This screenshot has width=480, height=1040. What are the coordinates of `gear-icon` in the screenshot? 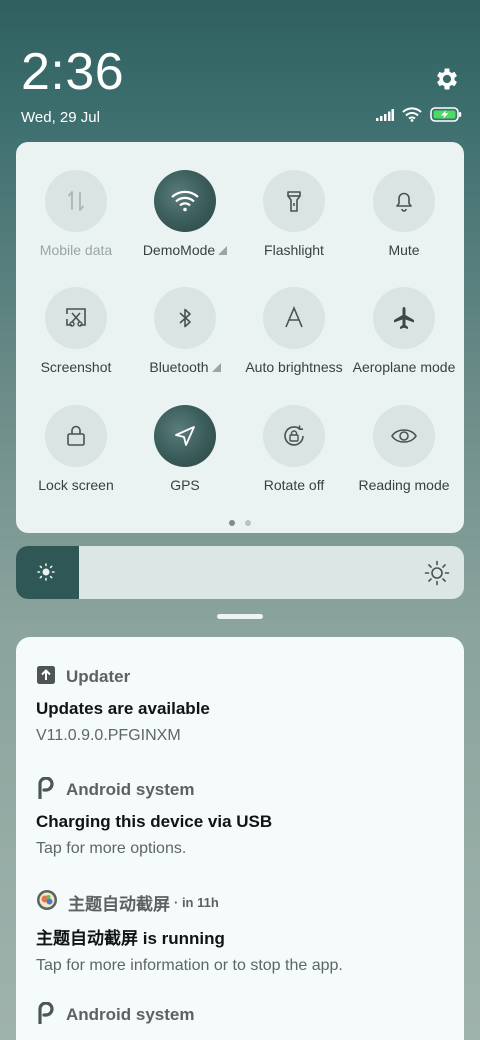 It's located at (447, 79).